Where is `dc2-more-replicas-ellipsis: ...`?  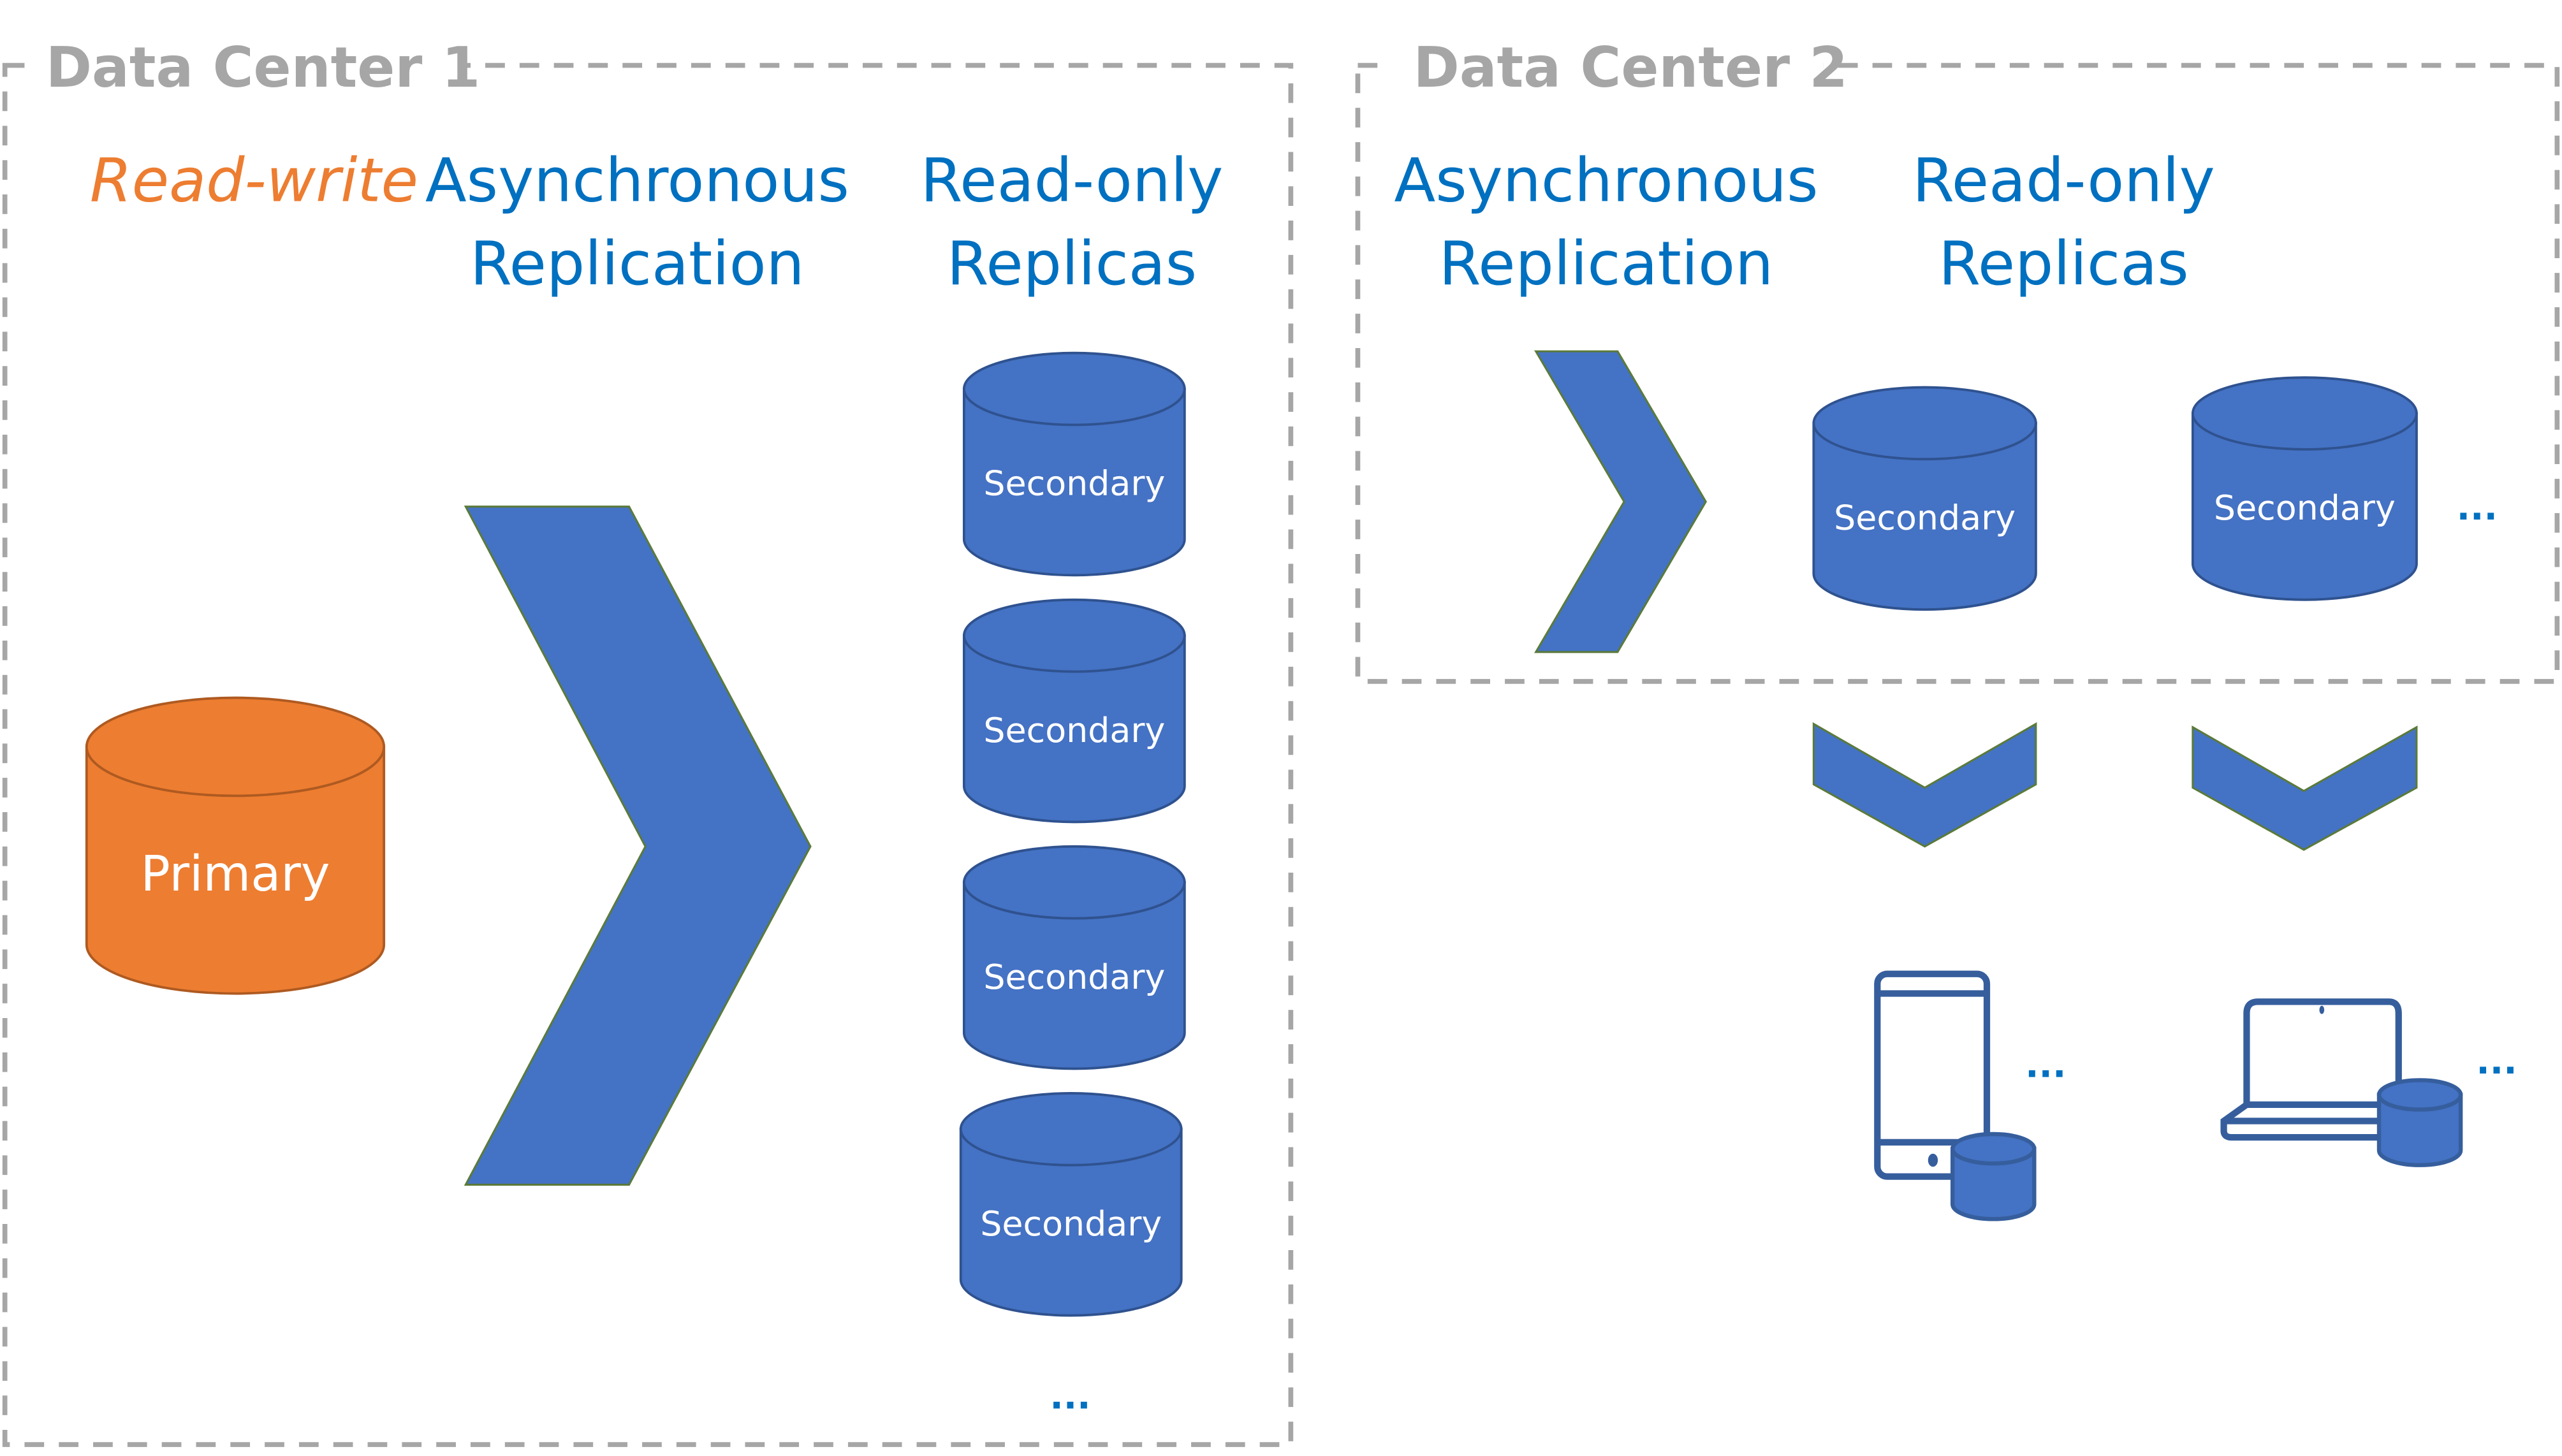
dc2-more-replicas-ellipsis: ... is located at coordinates (2477, 507).